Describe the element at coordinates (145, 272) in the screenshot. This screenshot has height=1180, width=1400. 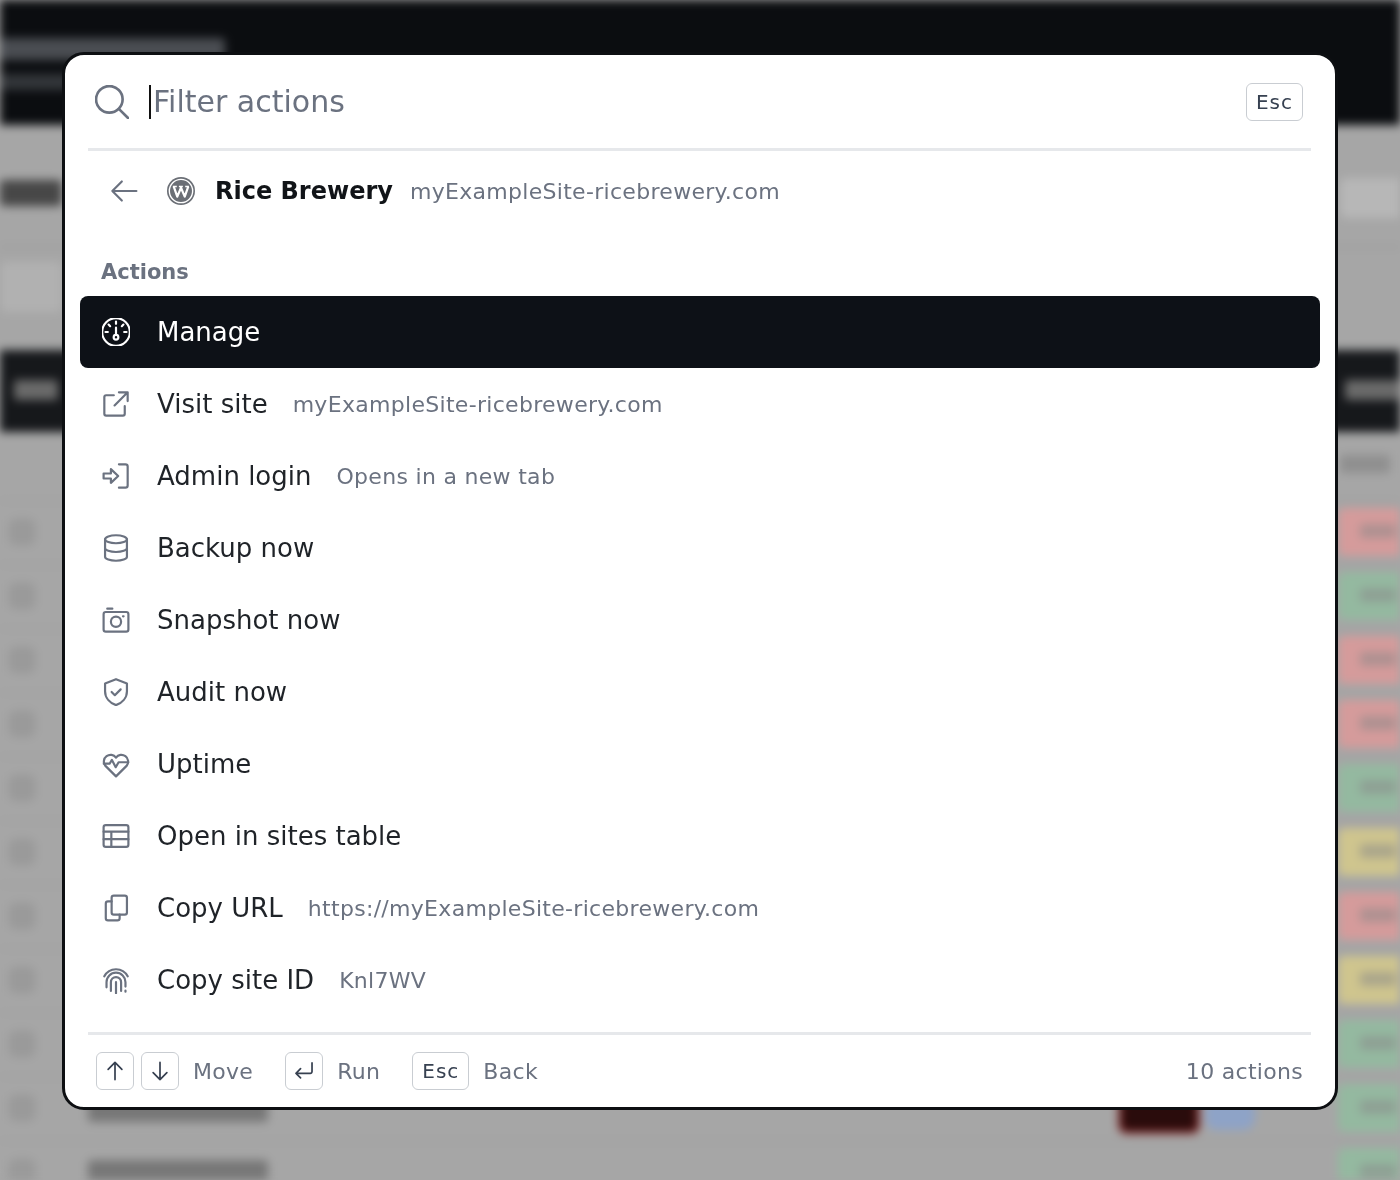
I see `section-title: Actions` at that location.